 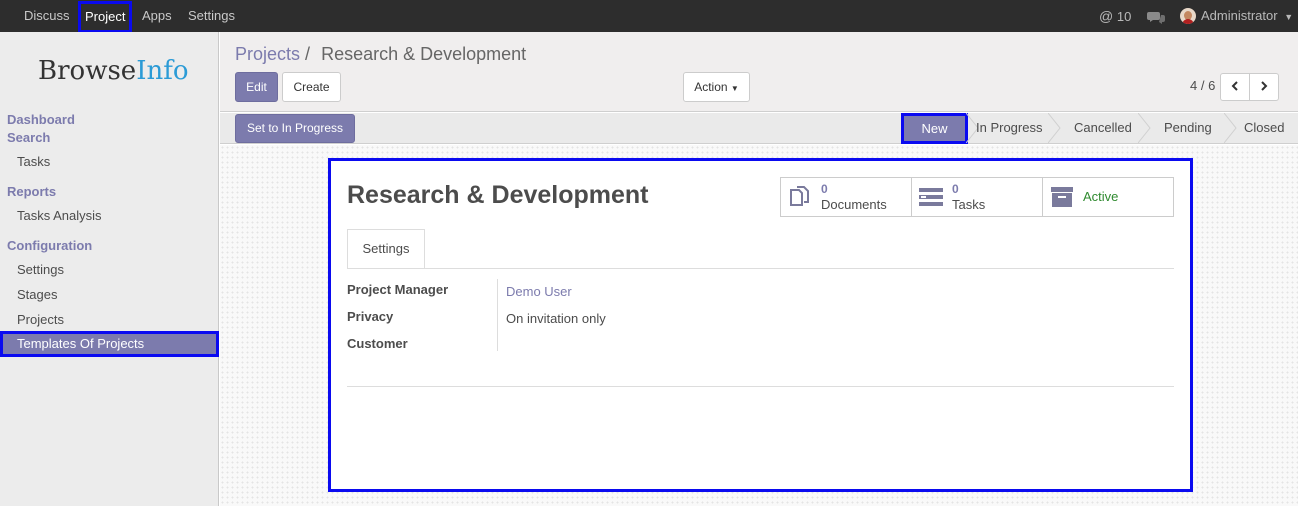 I want to click on stage-new: New, so click(x=934, y=128).